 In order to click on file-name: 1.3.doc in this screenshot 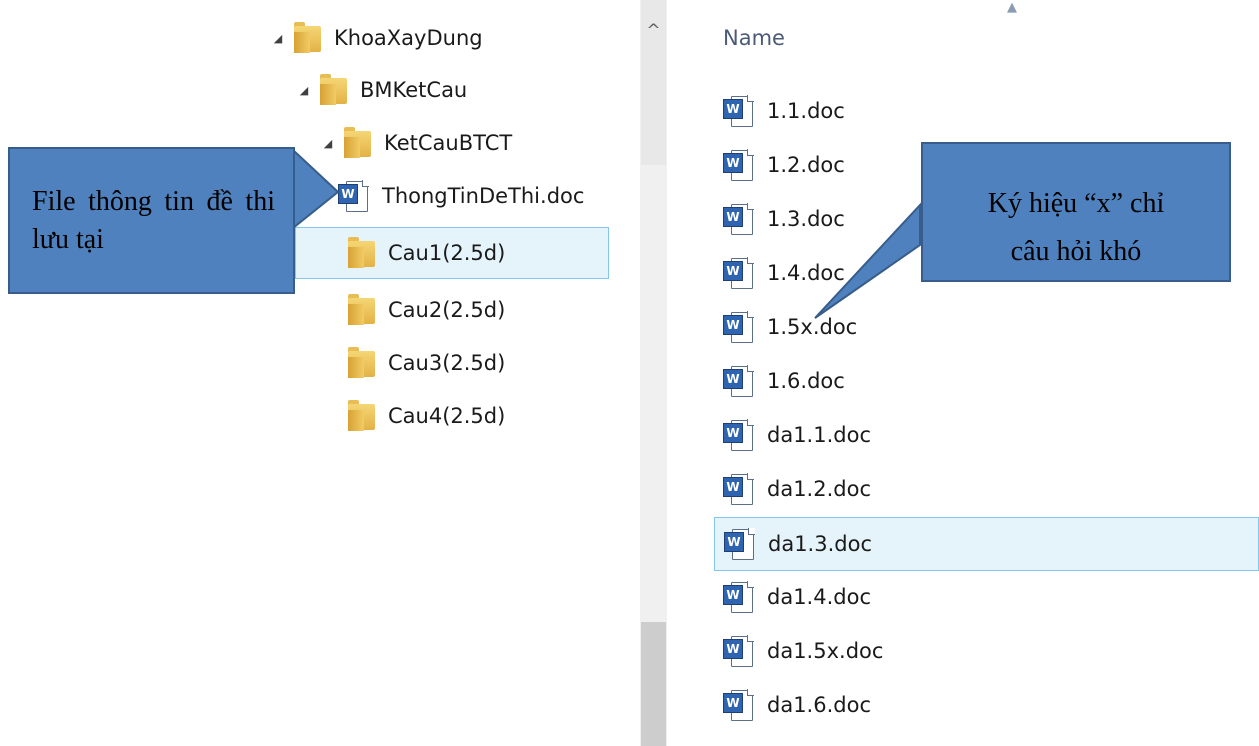, I will do `click(806, 219)`.